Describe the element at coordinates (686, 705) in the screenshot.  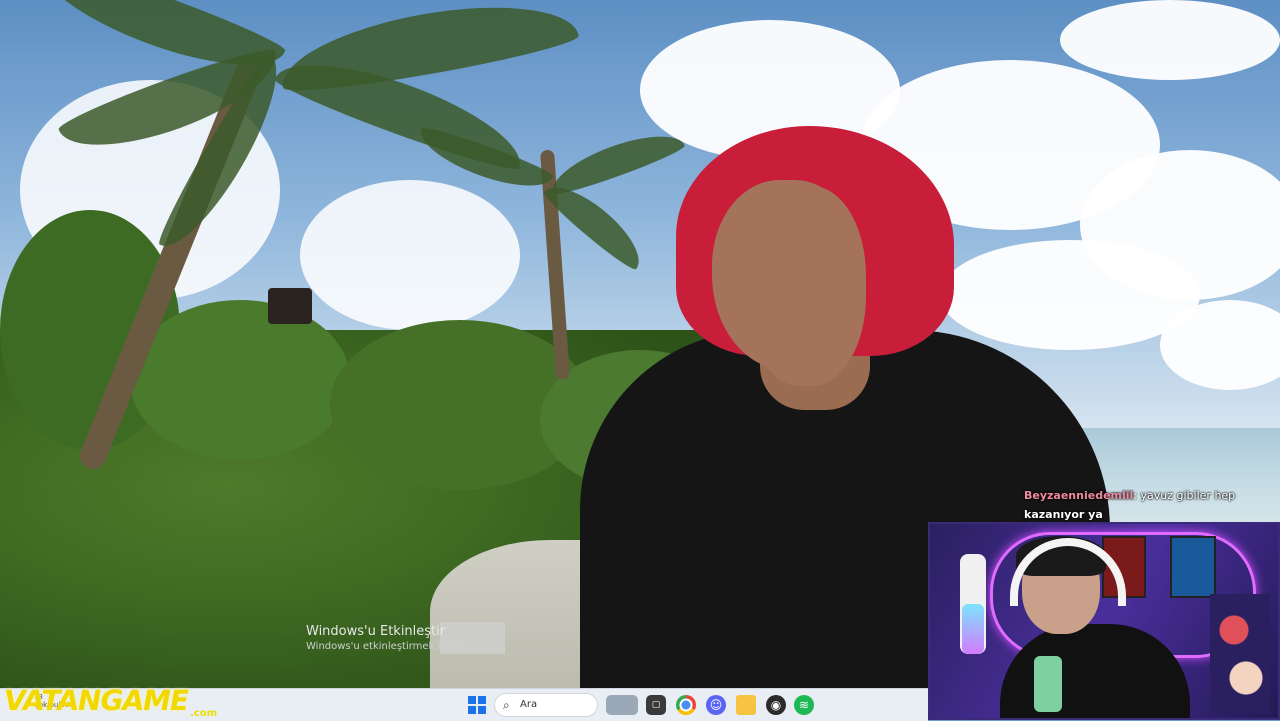
I see `chrome-icon` at that location.